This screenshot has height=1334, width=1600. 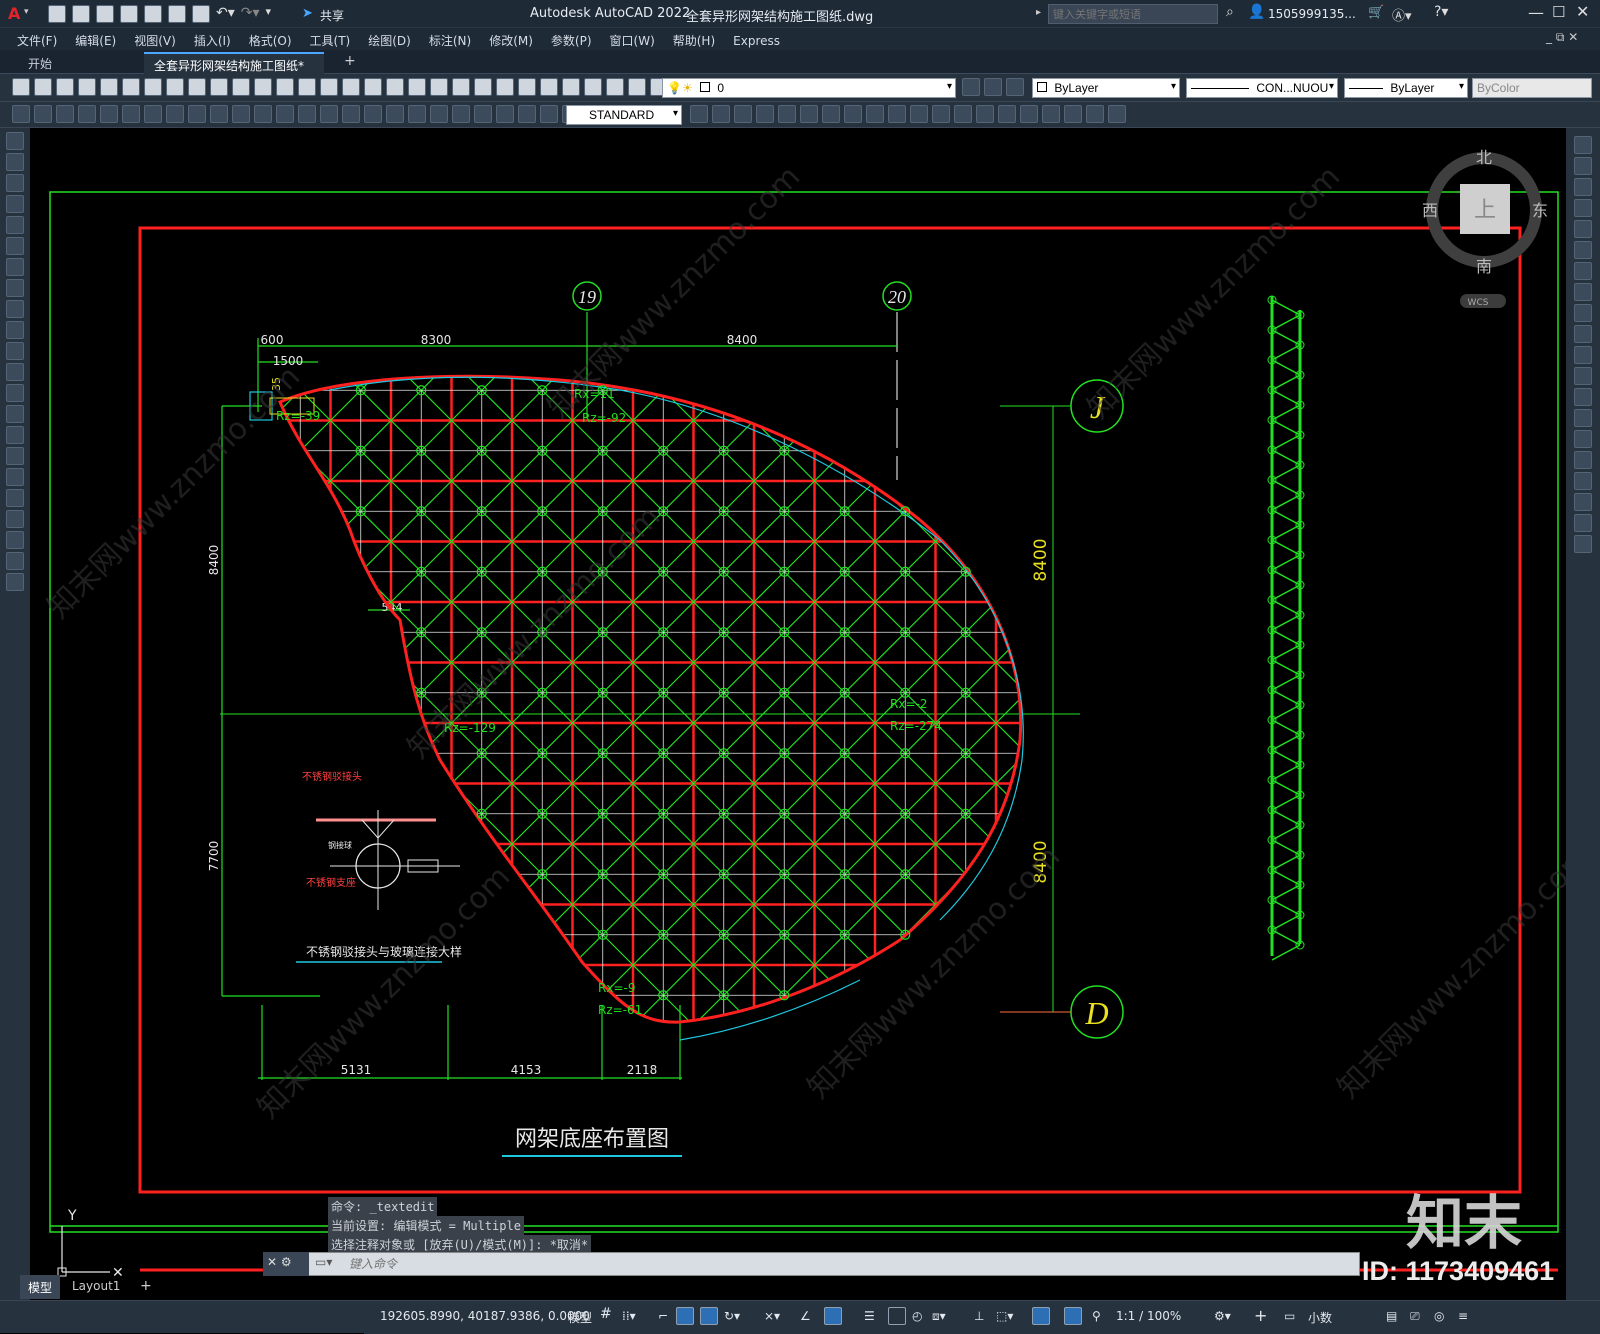 What do you see at coordinates (1262, 88) in the screenshot?
I see `linetype-dropdown: CON...NUOU ▾` at bounding box center [1262, 88].